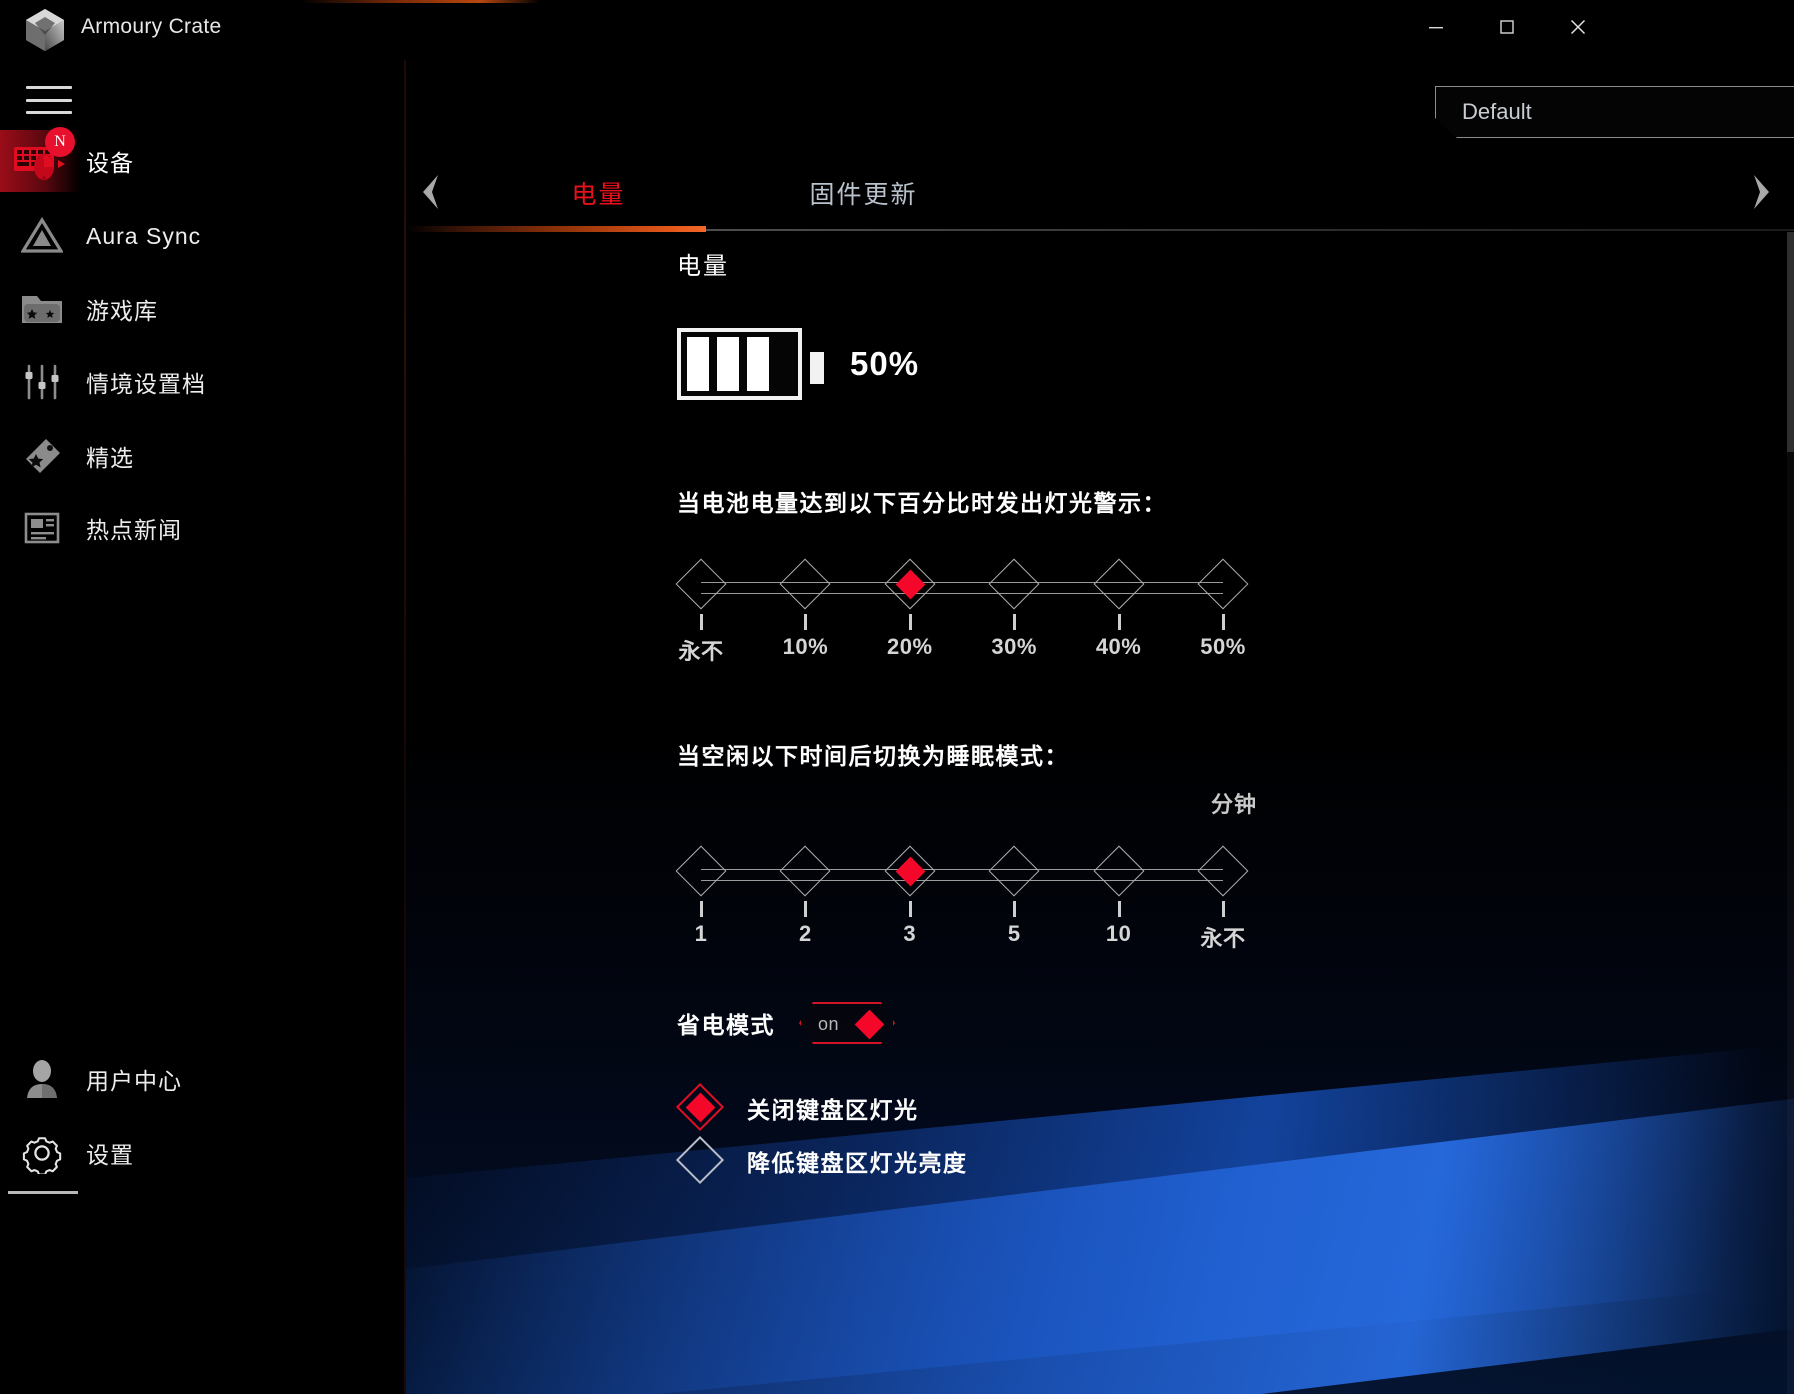  Describe the element at coordinates (42, 309) in the screenshot. I see `game-library-folder-icon` at that location.